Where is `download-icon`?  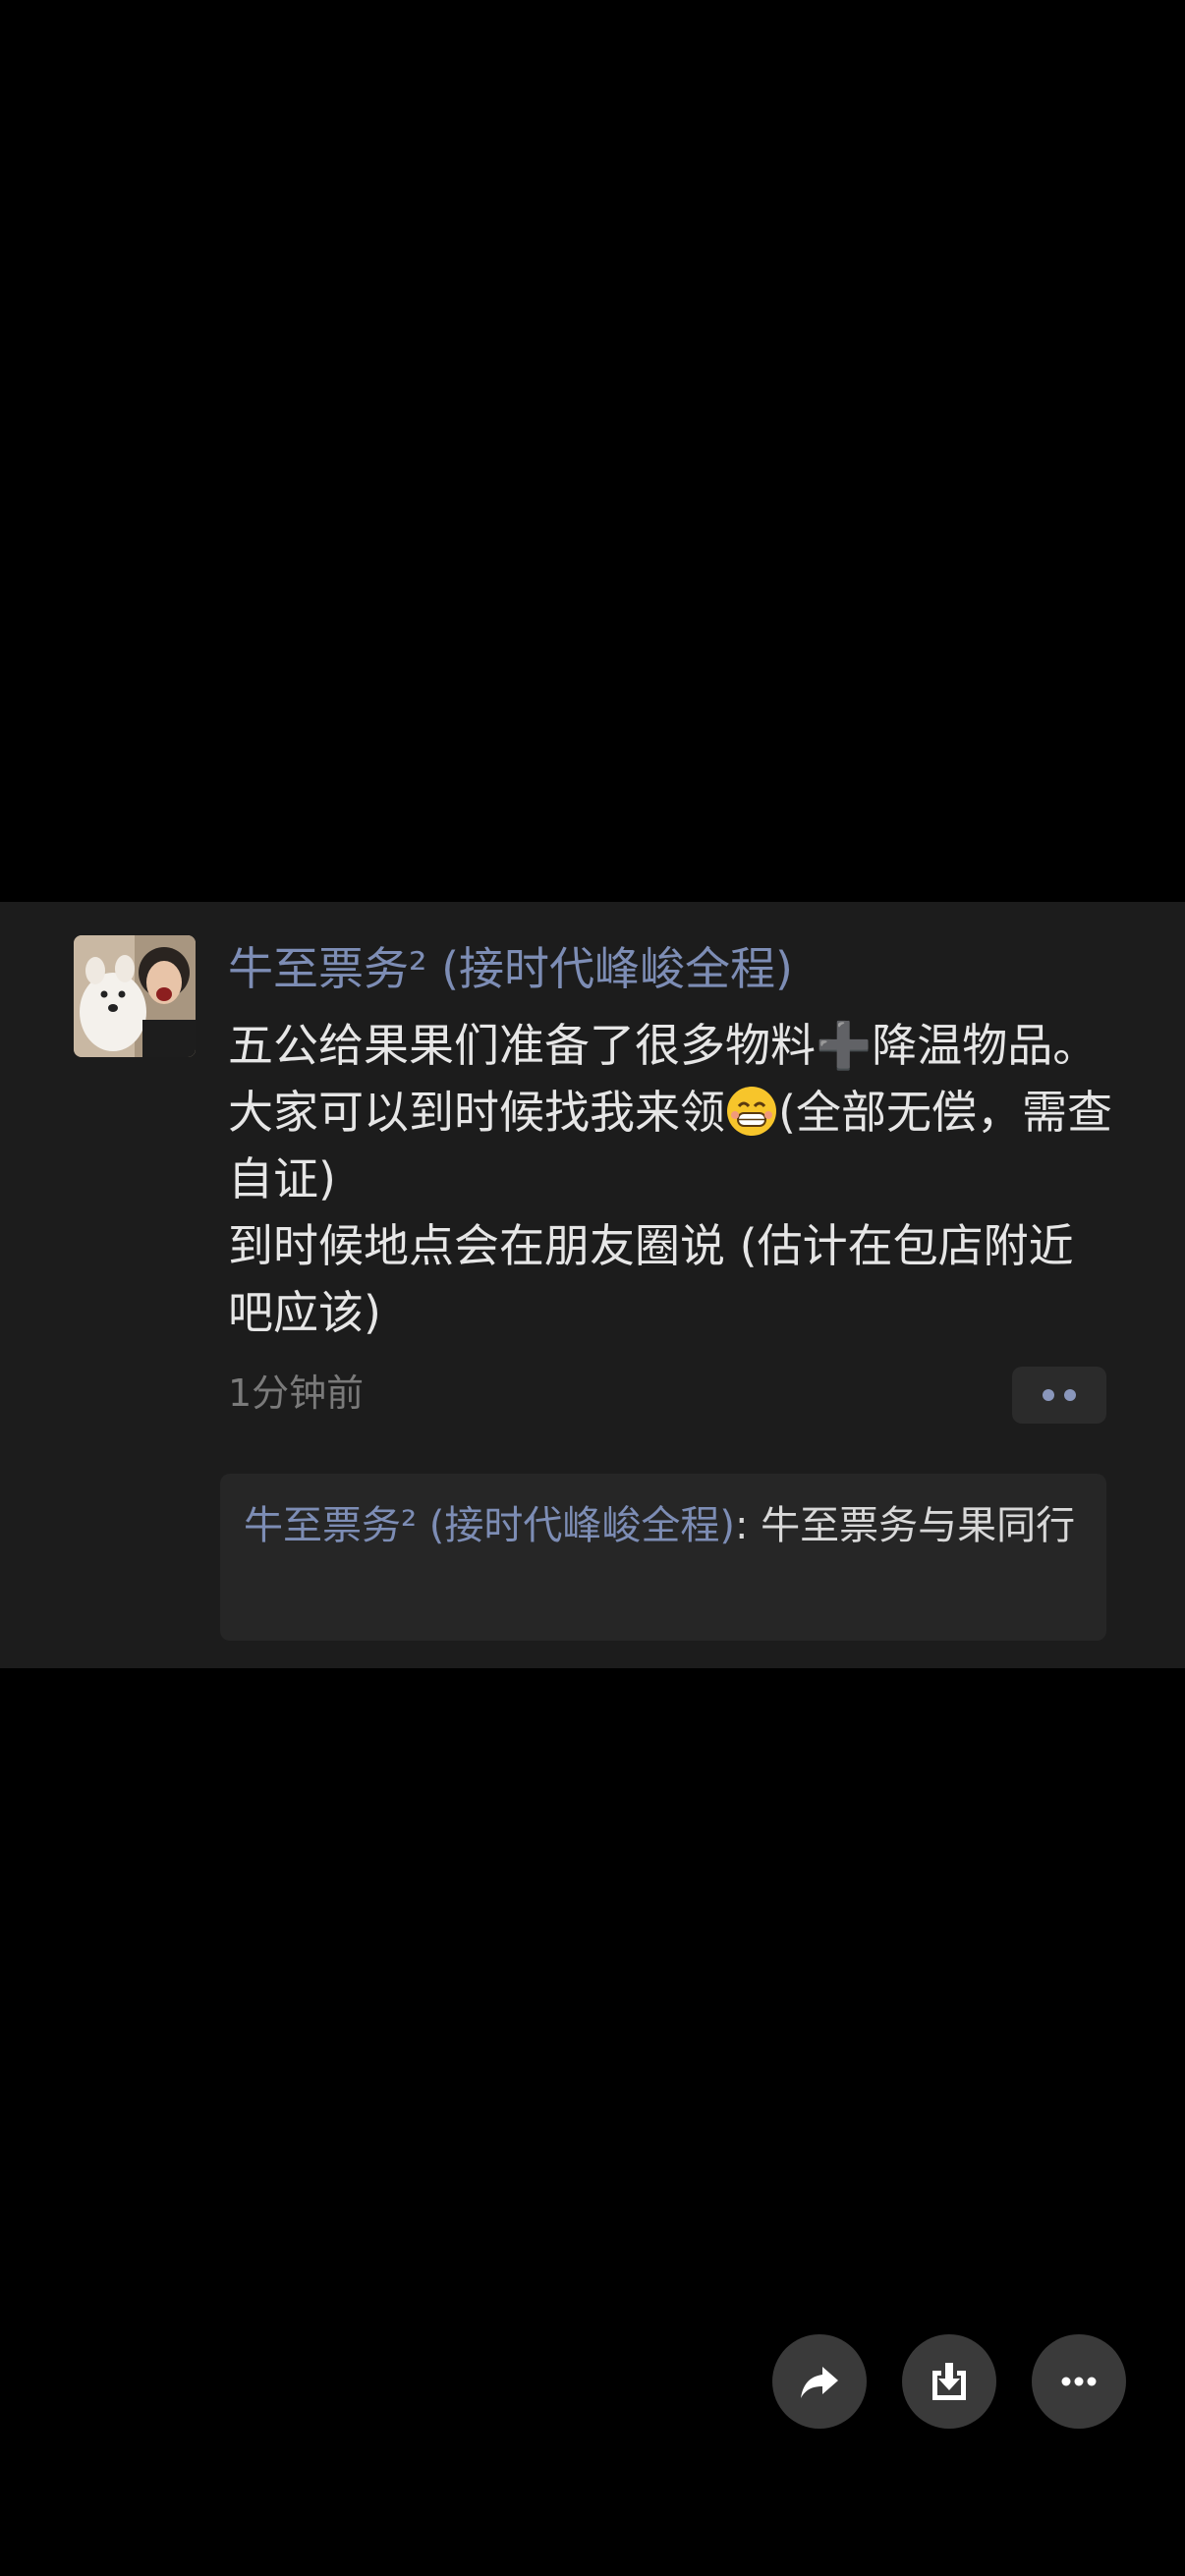 download-icon is located at coordinates (949, 2381).